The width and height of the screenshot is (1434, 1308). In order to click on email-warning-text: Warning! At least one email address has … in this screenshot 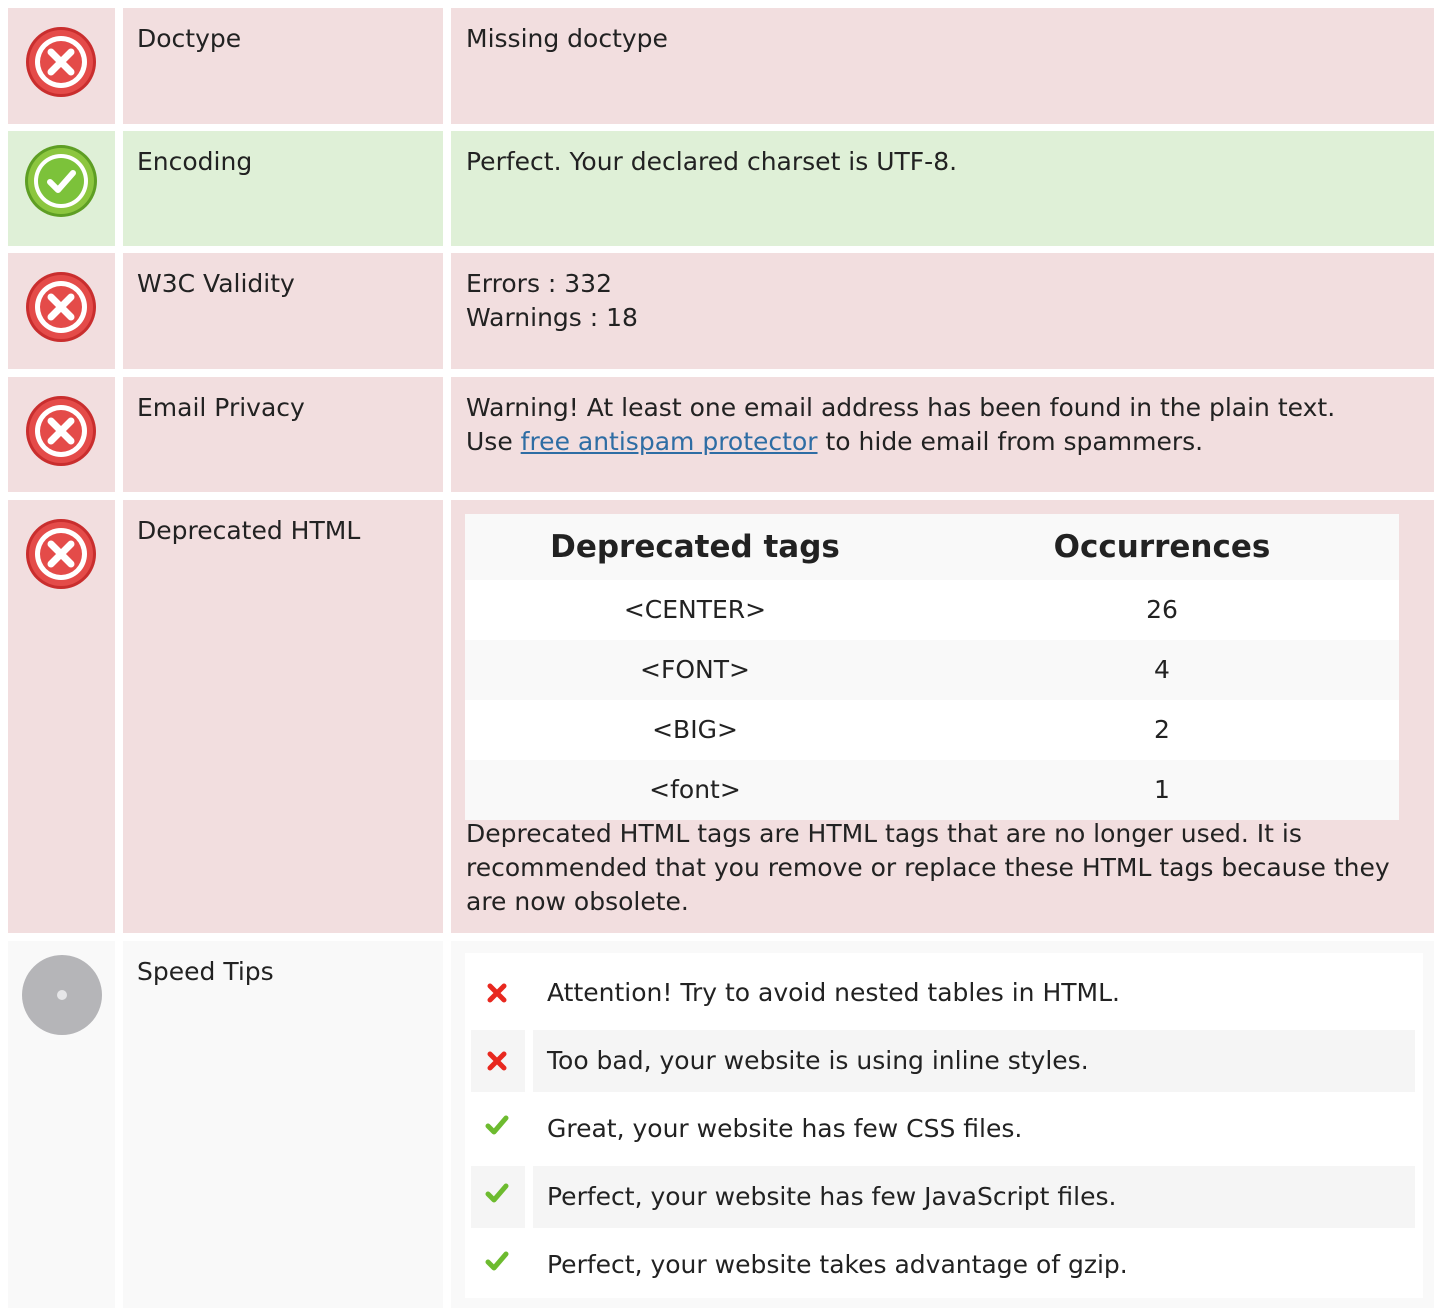, I will do `click(901, 407)`.